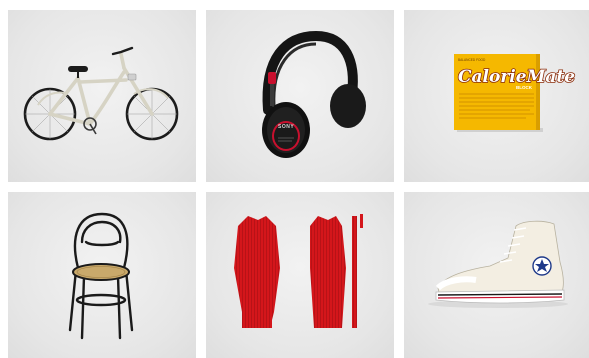 This screenshot has width=589, height=358. Describe the element at coordinates (524, 87) in the screenshot. I see `box-subtitle: BLOCK` at that location.